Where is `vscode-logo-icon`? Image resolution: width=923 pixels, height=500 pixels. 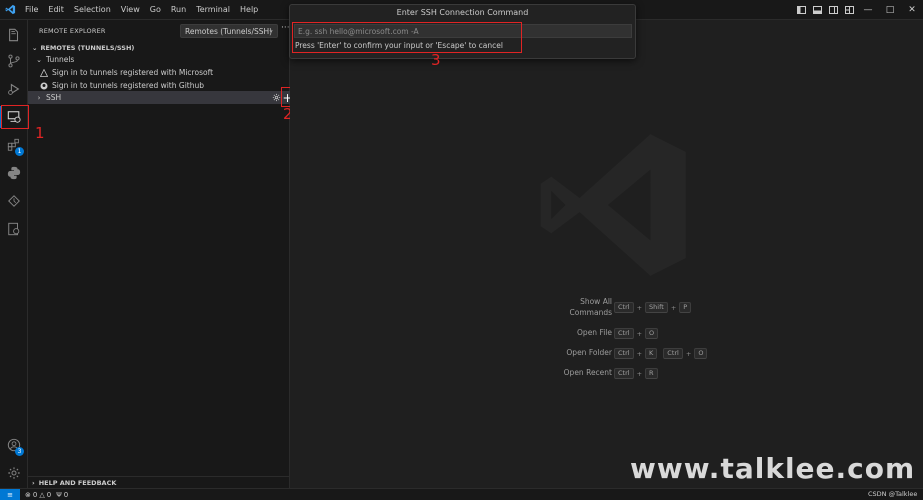
vscode-logo-icon is located at coordinates (10, 10).